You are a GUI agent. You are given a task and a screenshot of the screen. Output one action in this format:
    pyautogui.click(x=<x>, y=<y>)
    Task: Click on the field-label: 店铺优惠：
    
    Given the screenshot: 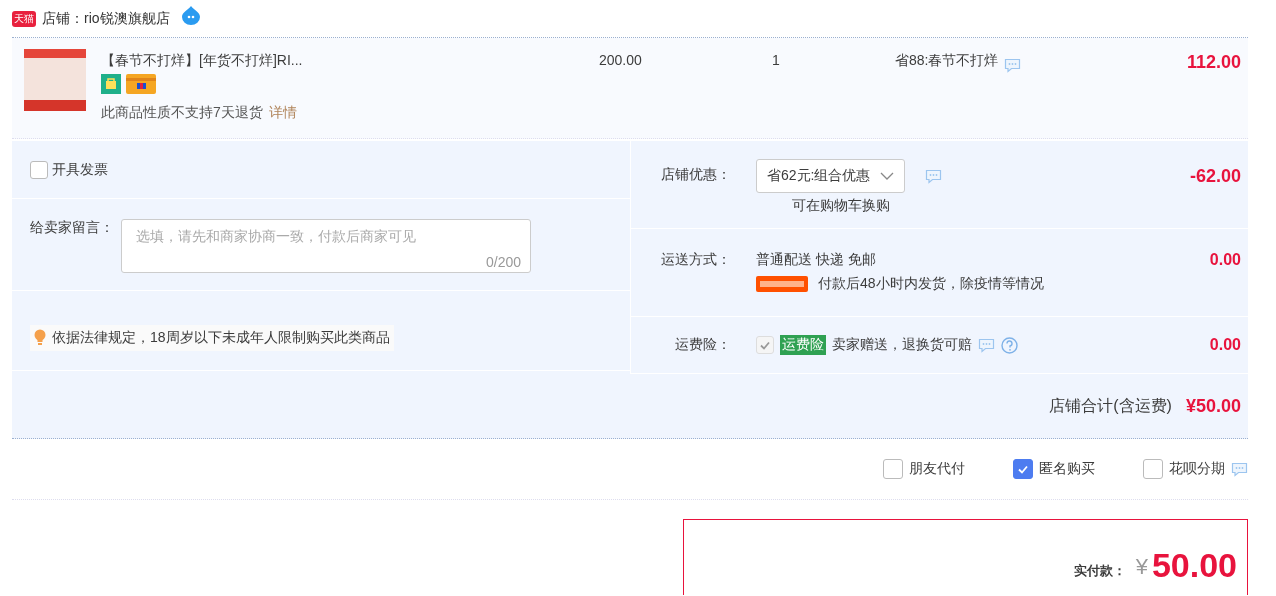 What is the action you would take?
    pyautogui.click(x=695, y=174)
    